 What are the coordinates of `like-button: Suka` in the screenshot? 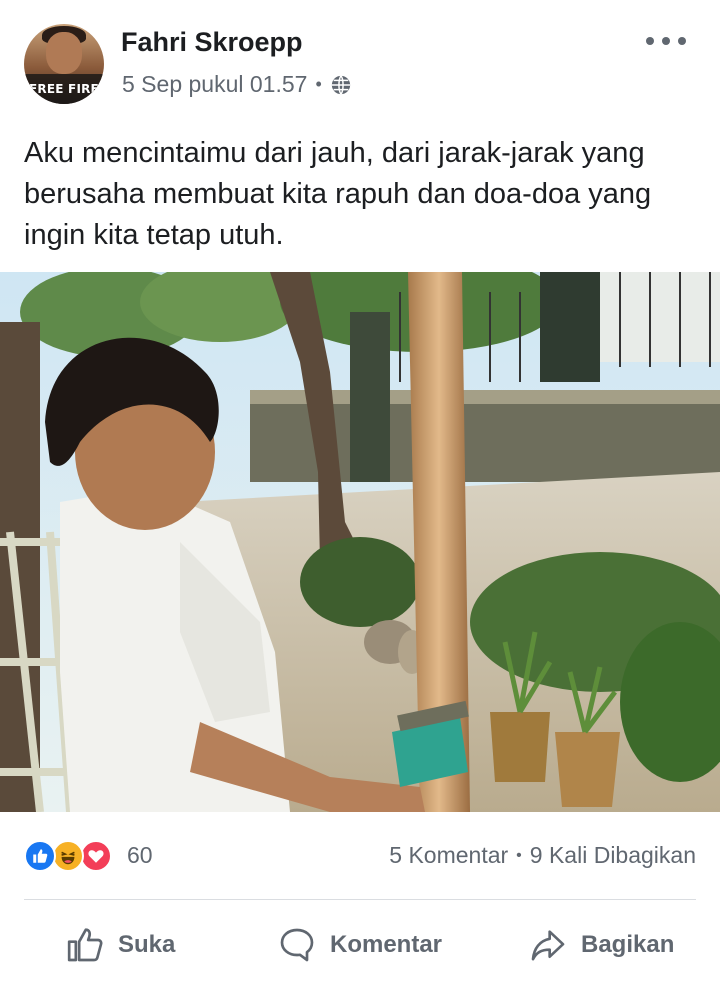 It's located at (119, 945).